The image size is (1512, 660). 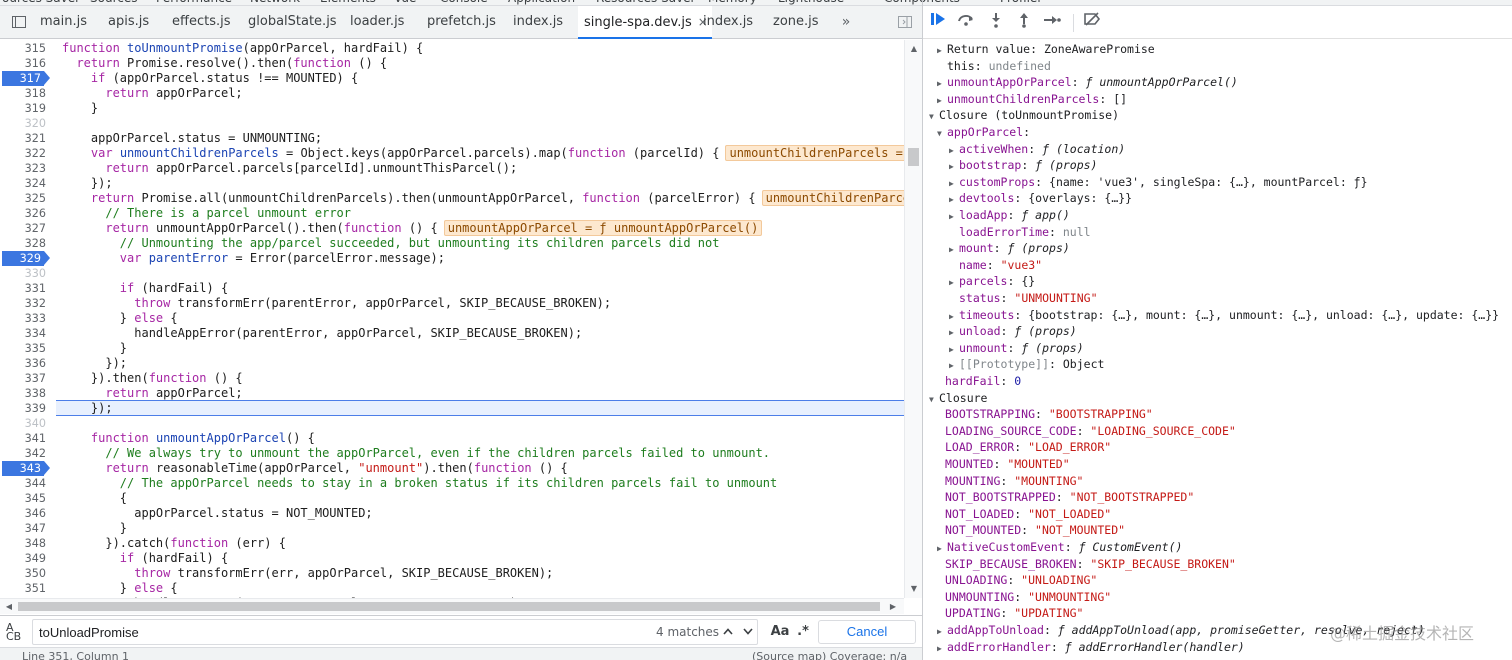 What do you see at coordinates (1014, 613) in the screenshot?
I see `scope-row: UPDATING: "UPDATING"` at bounding box center [1014, 613].